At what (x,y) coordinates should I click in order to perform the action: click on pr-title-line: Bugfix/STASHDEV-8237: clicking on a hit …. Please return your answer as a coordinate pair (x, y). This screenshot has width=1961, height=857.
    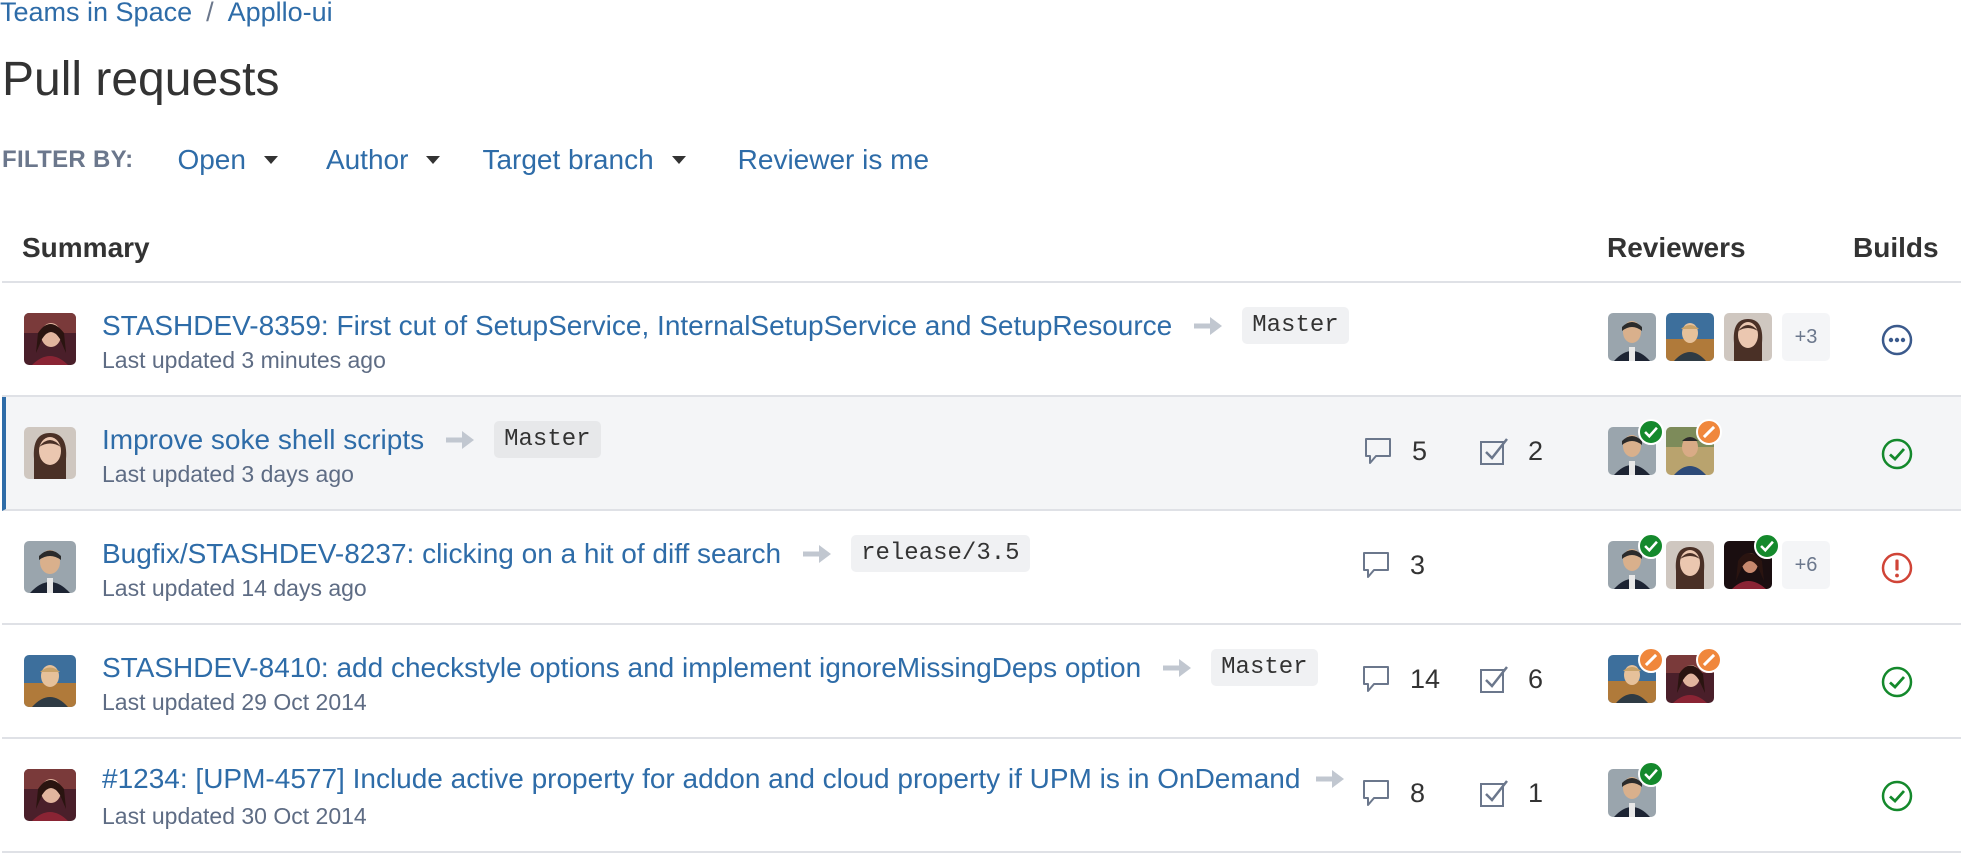
    Looking at the image, I should click on (566, 553).